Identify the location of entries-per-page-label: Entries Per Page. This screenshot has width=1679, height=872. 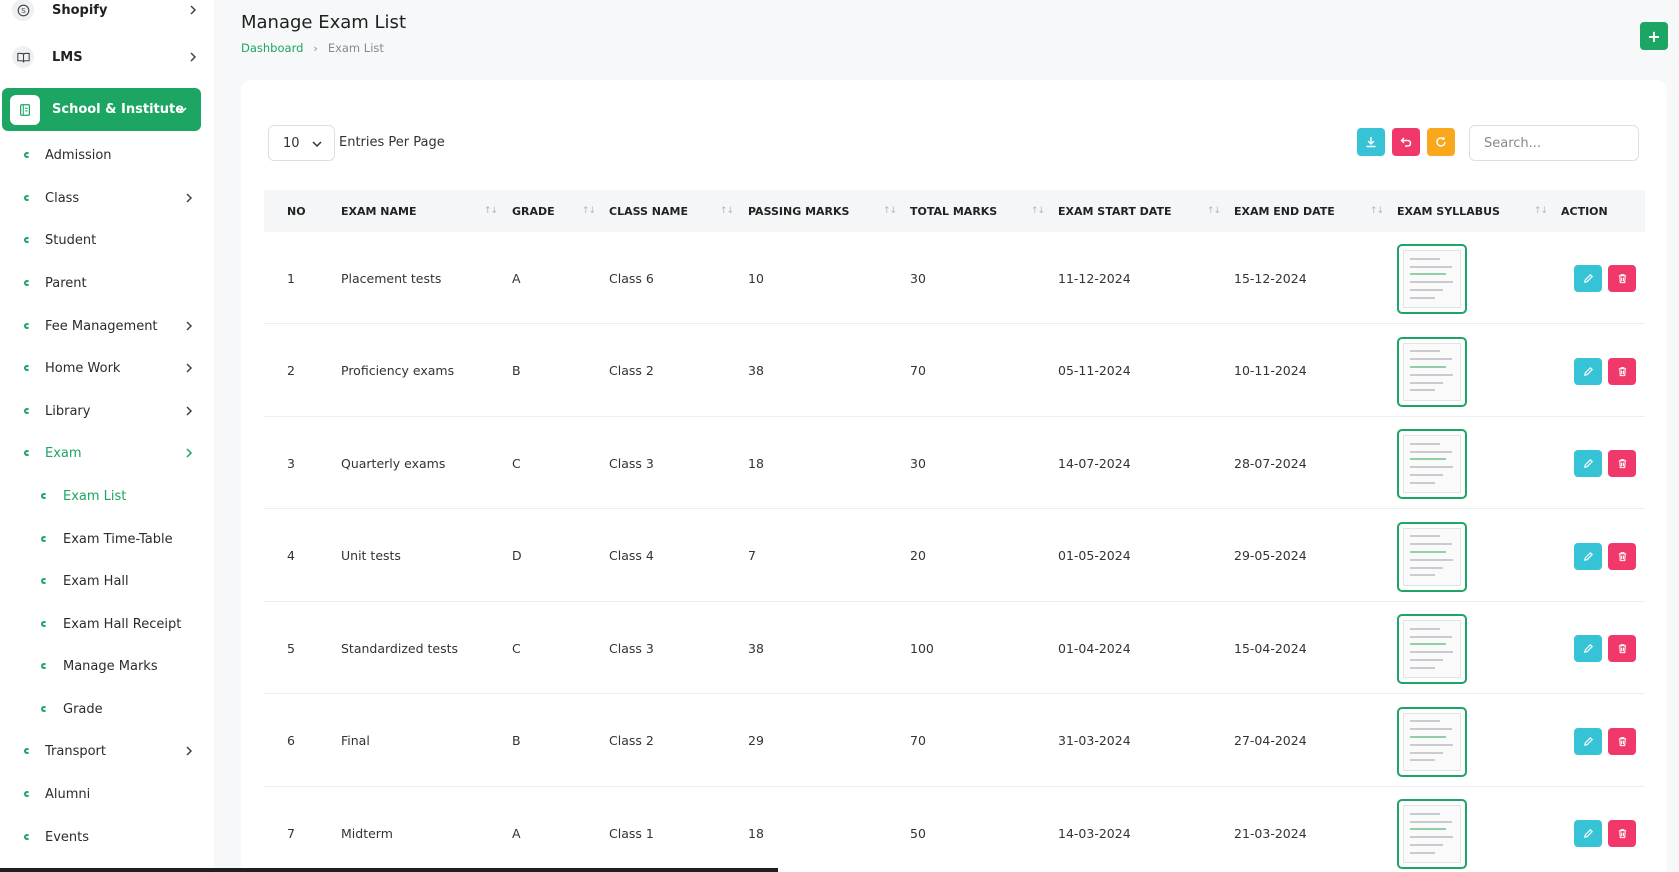
(392, 142).